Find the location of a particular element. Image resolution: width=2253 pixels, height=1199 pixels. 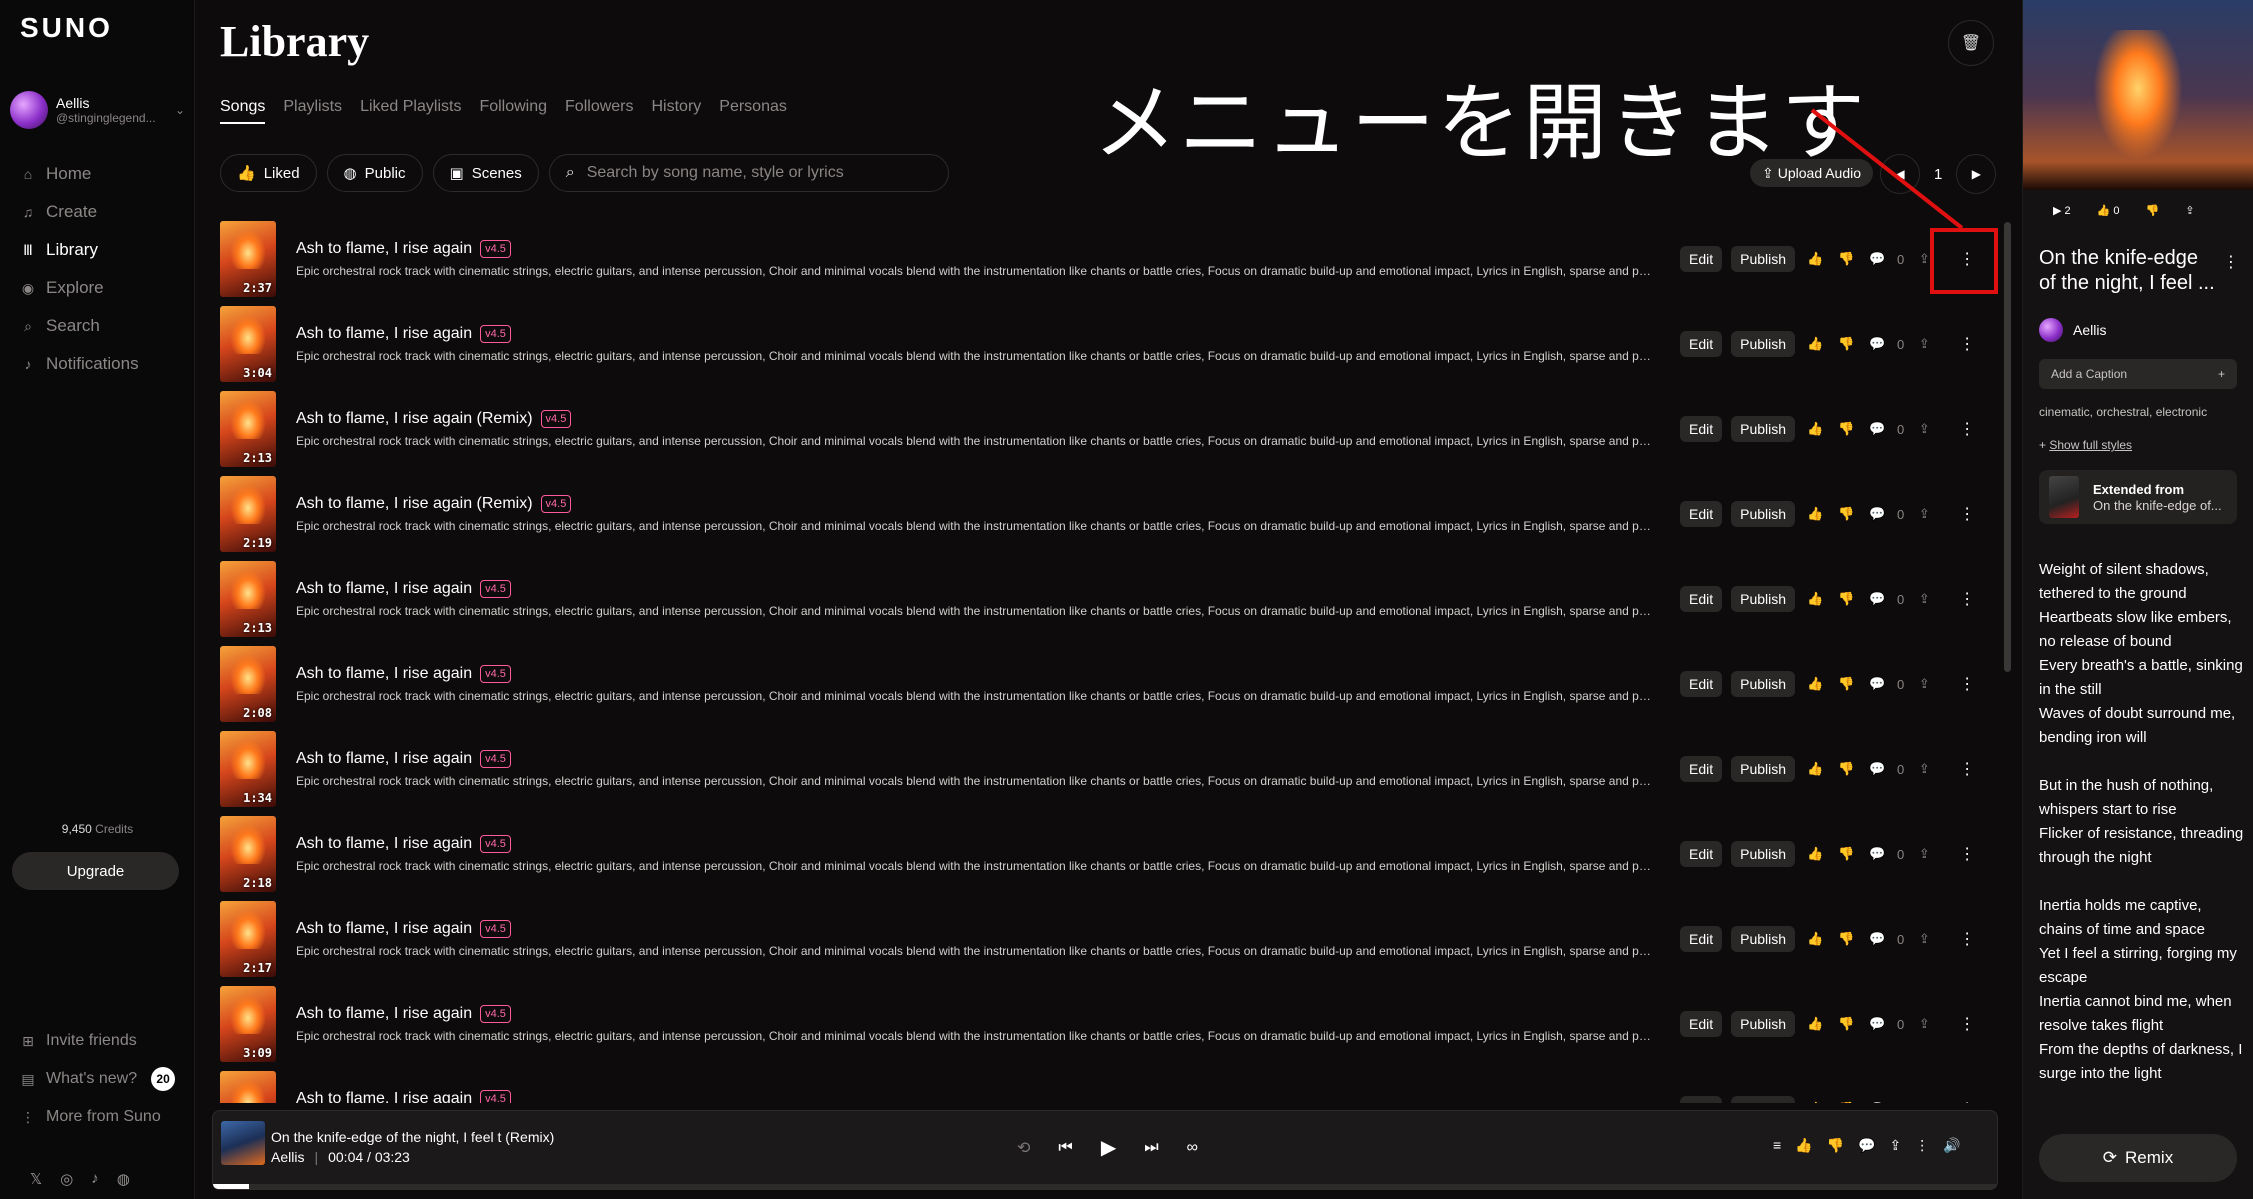

invite-friends-link: ⊞ Invite friends is located at coordinates (97, 1041).